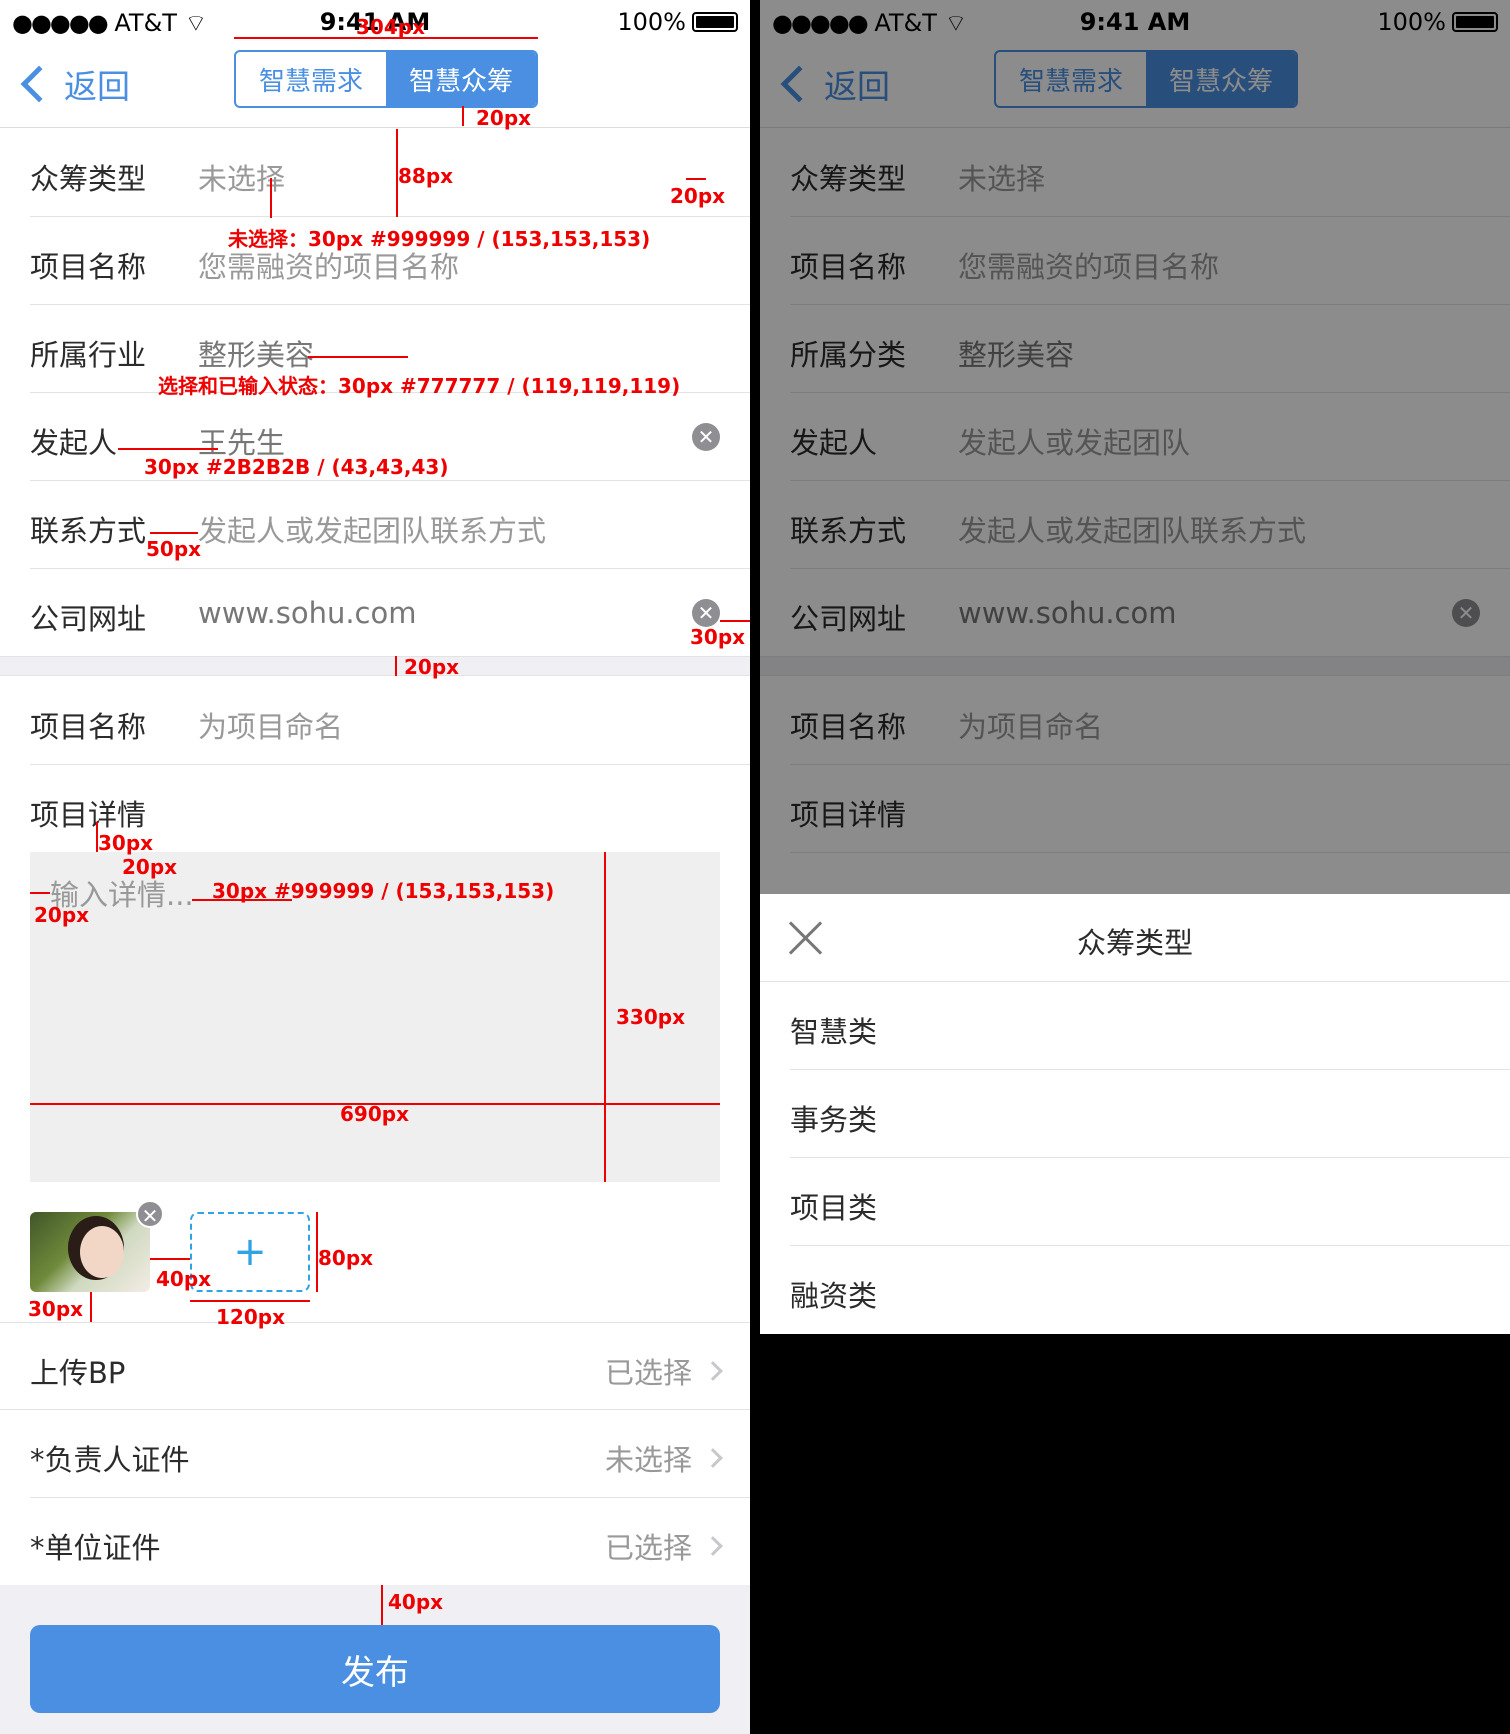  What do you see at coordinates (374, 1114) in the screenshot?
I see `annotation: 690px` at bounding box center [374, 1114].